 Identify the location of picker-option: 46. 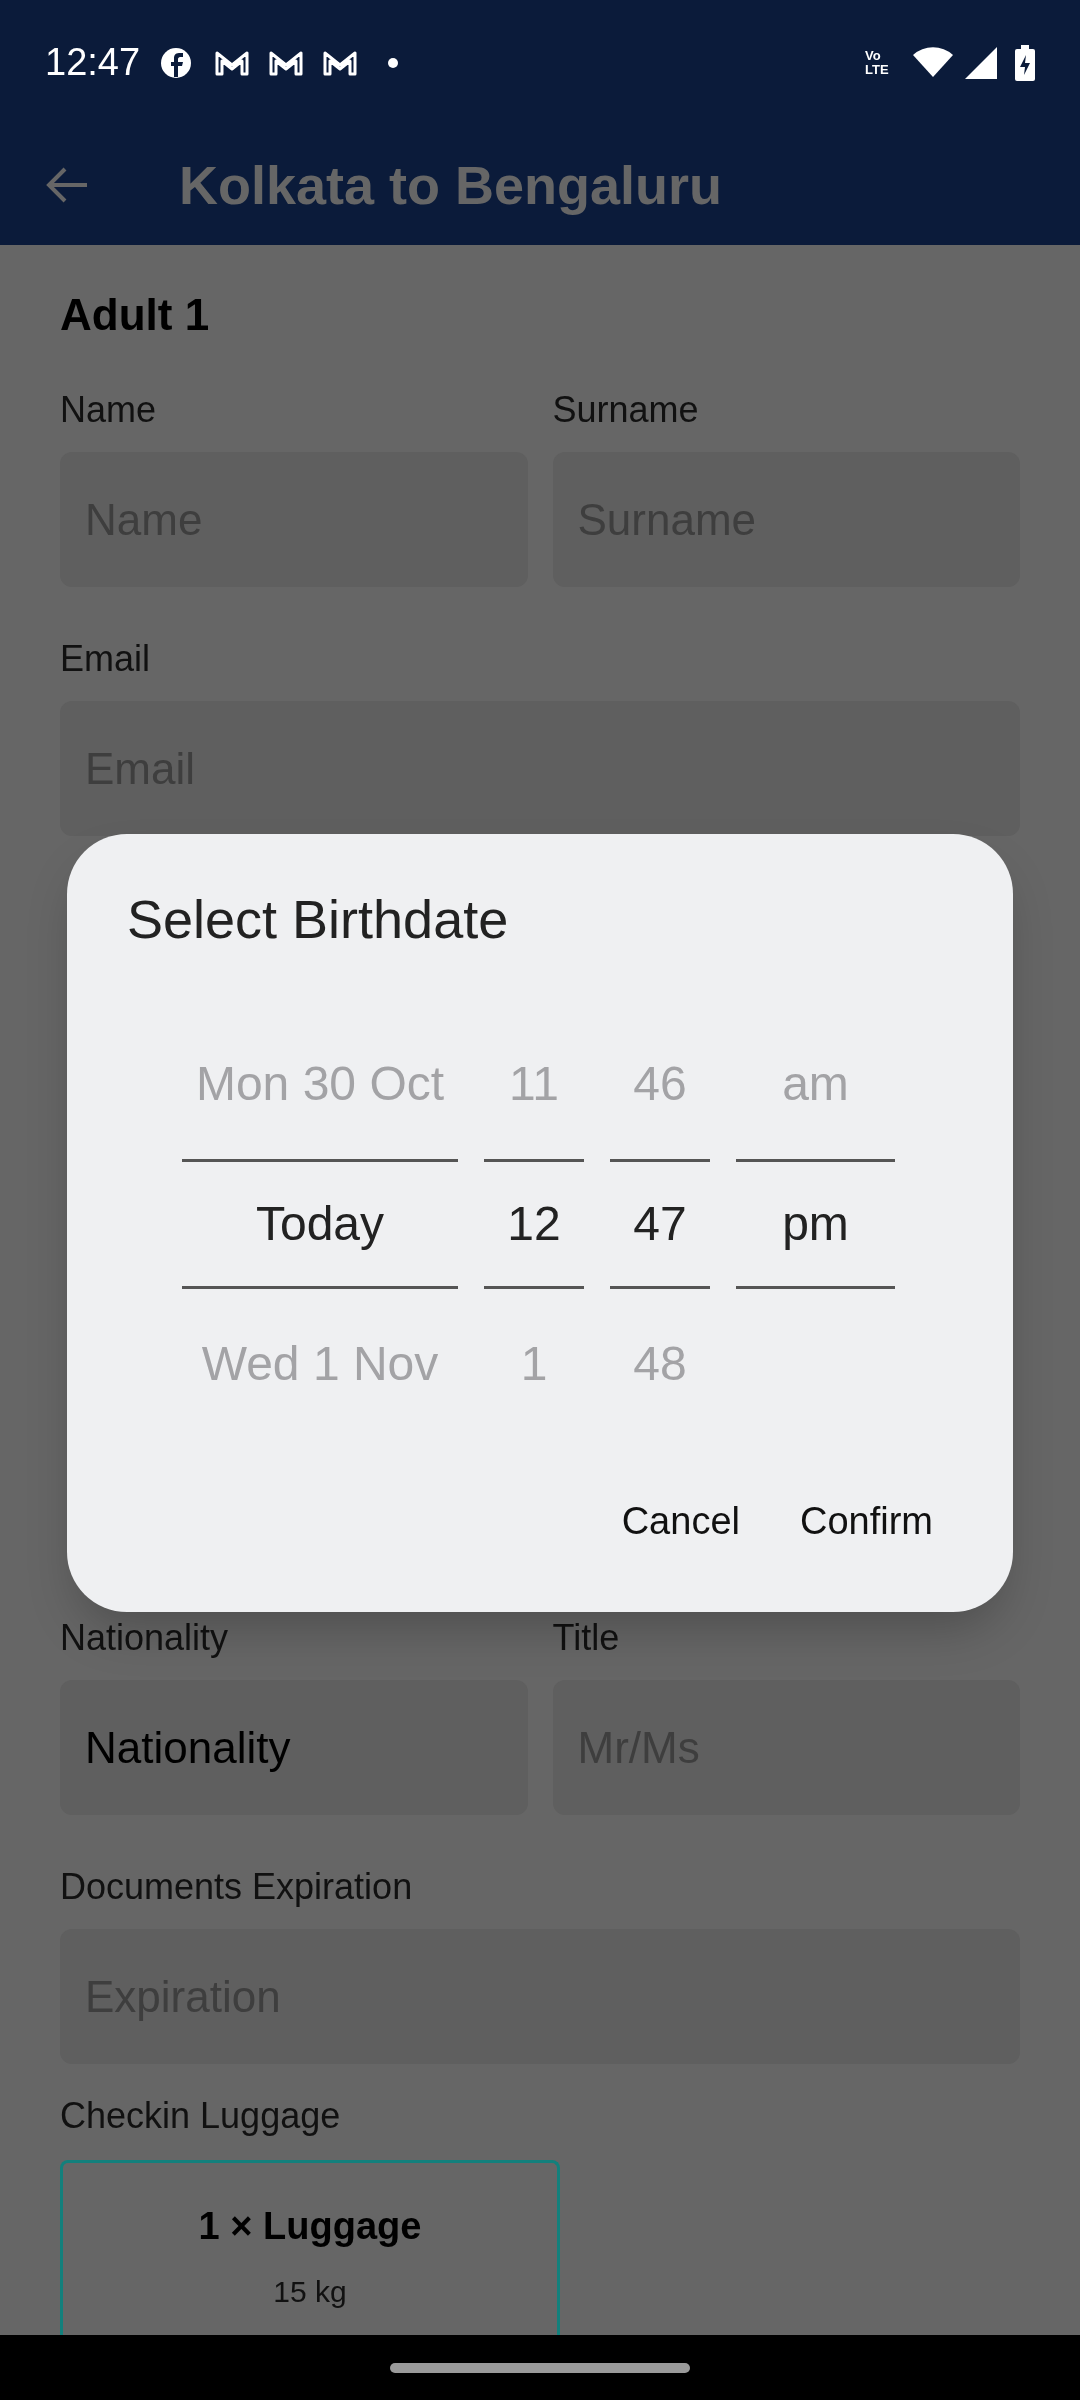
(660, 1084).